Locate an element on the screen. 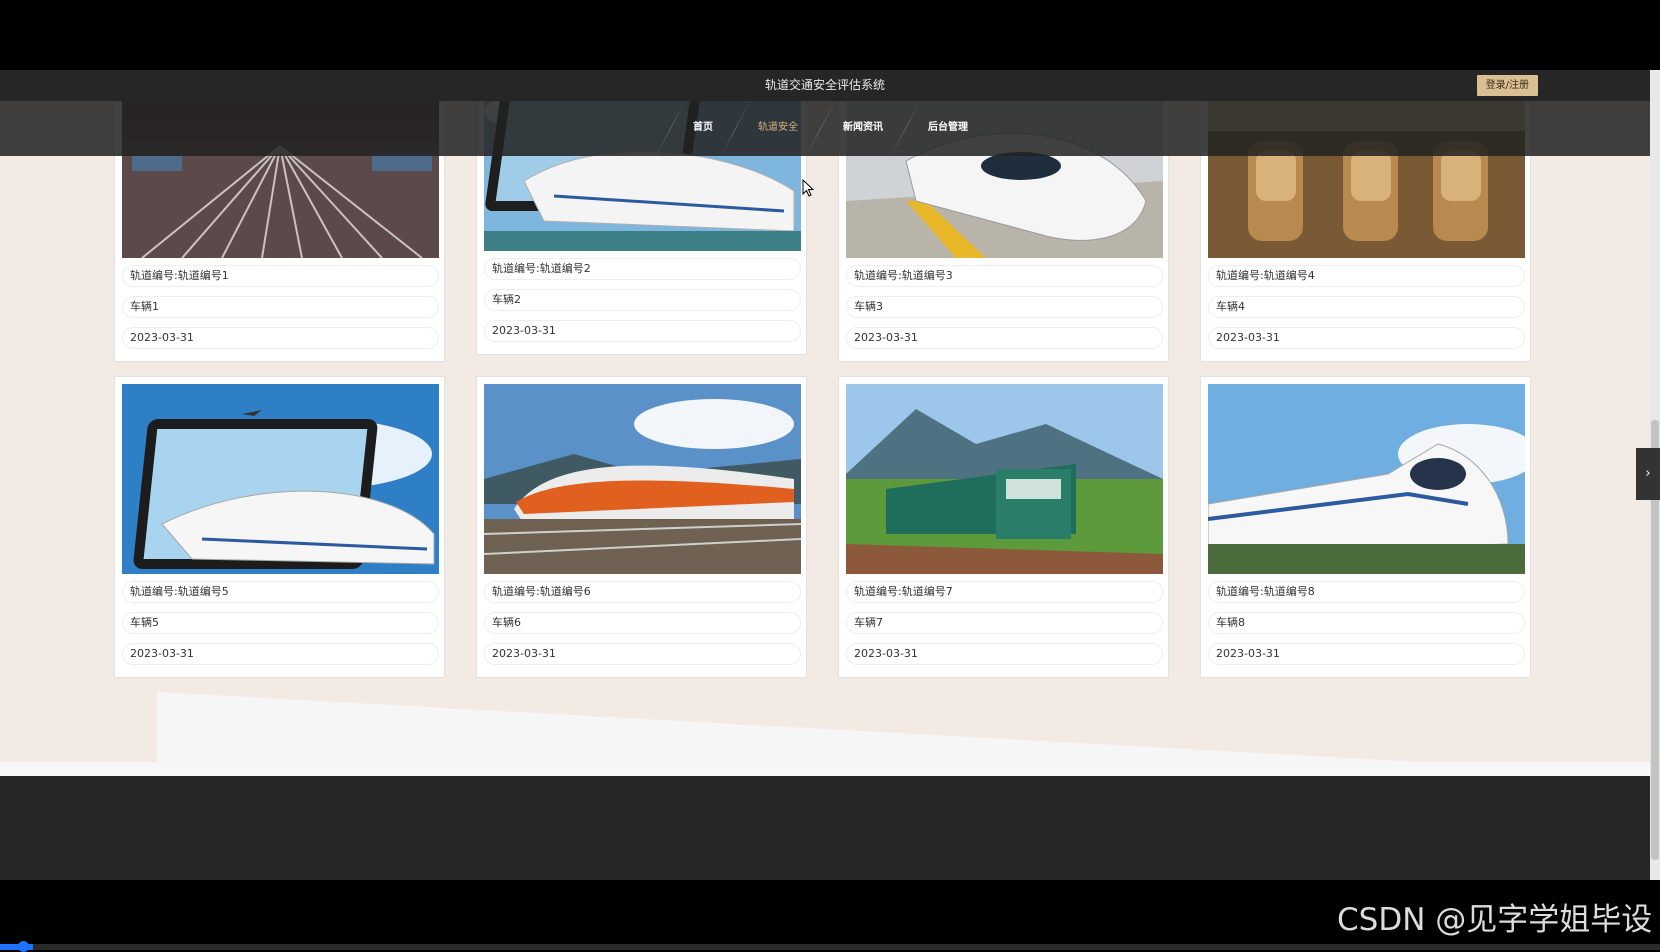 The image size is (1660, 952). site-header: 轨道交通安全评估系统 登录/注册 is located at coordinates (825, 85).